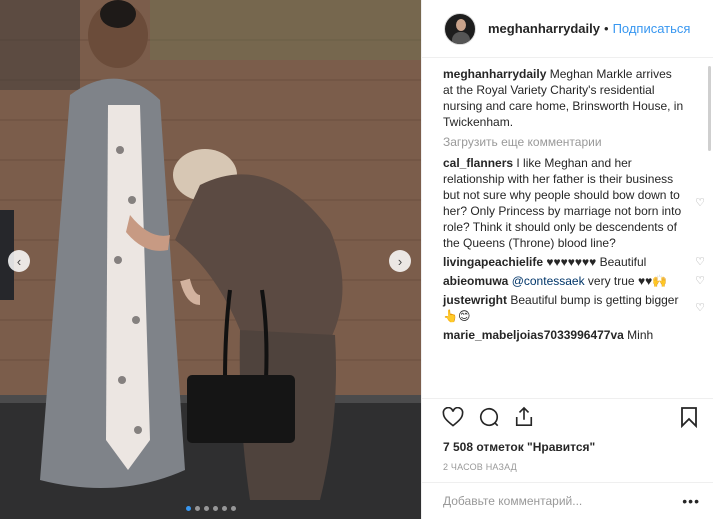 This screenshot has width=713, height=519. What do you see at coordinates (478, 163) in the screenshot?
I see `comment-username: cal_flanners` at bounding box center [478, 163].